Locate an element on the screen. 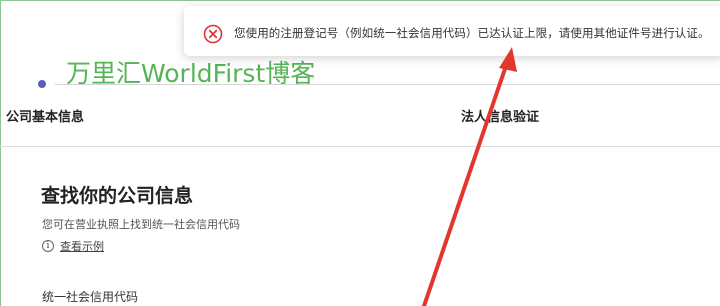  section-title: 查找你的公司信息 is located at coordinates (117, 196).